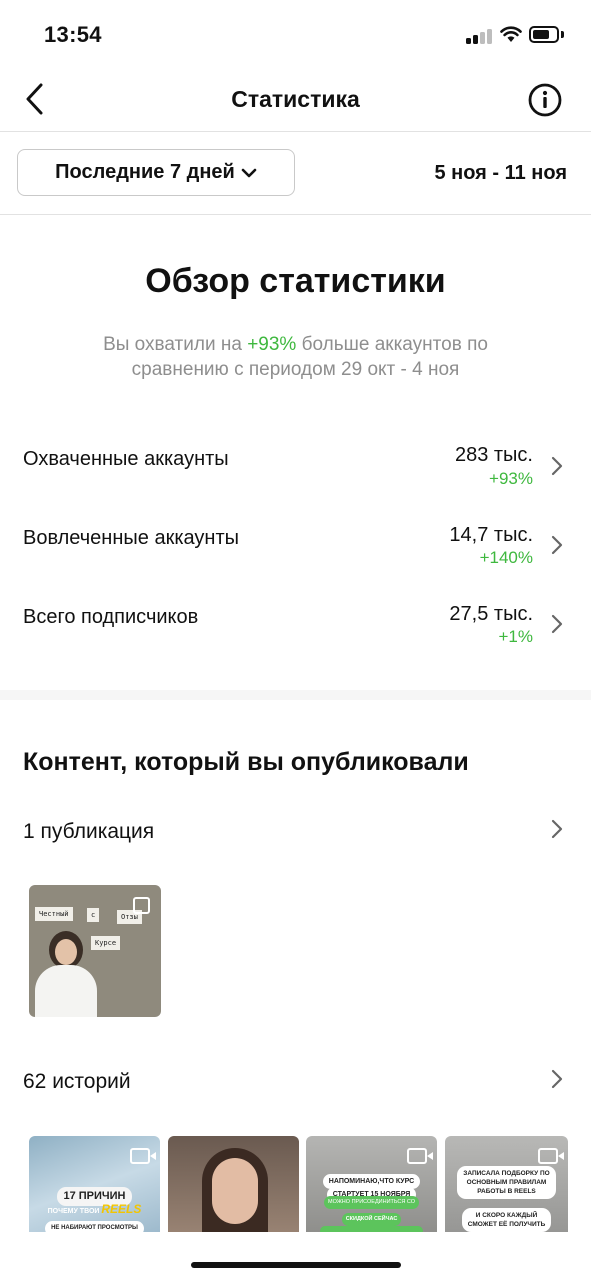  What do you see at coordinates (295, 281) in the screenshot?
I see `overview-title: Обзор статистики` at bounding box center [295, 281].